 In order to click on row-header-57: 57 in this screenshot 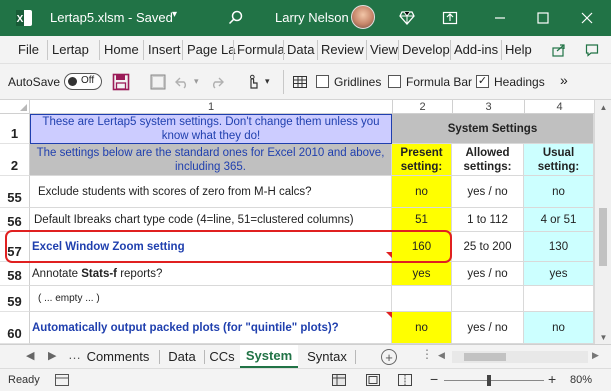, I will do `click(15, 247)`.